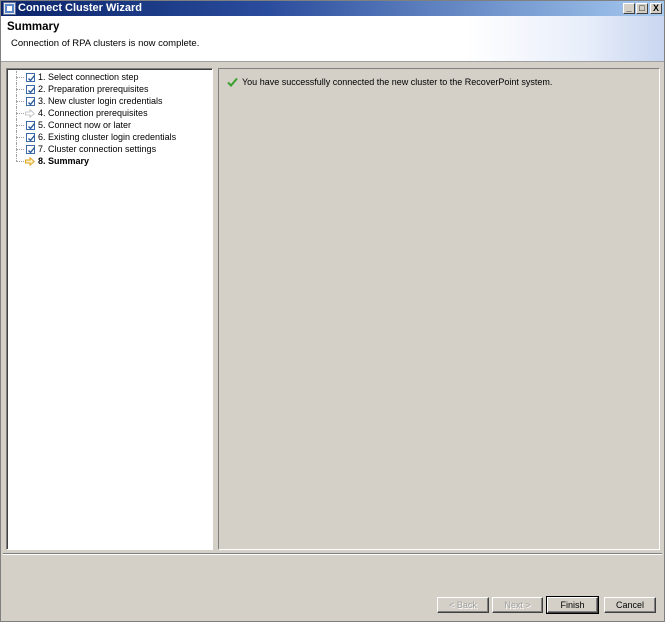  What do you see at coordinates (80, 8) in the screenshot?
I see `window-title: Connect Cluster Wizard` at bounding box center [80, 8].